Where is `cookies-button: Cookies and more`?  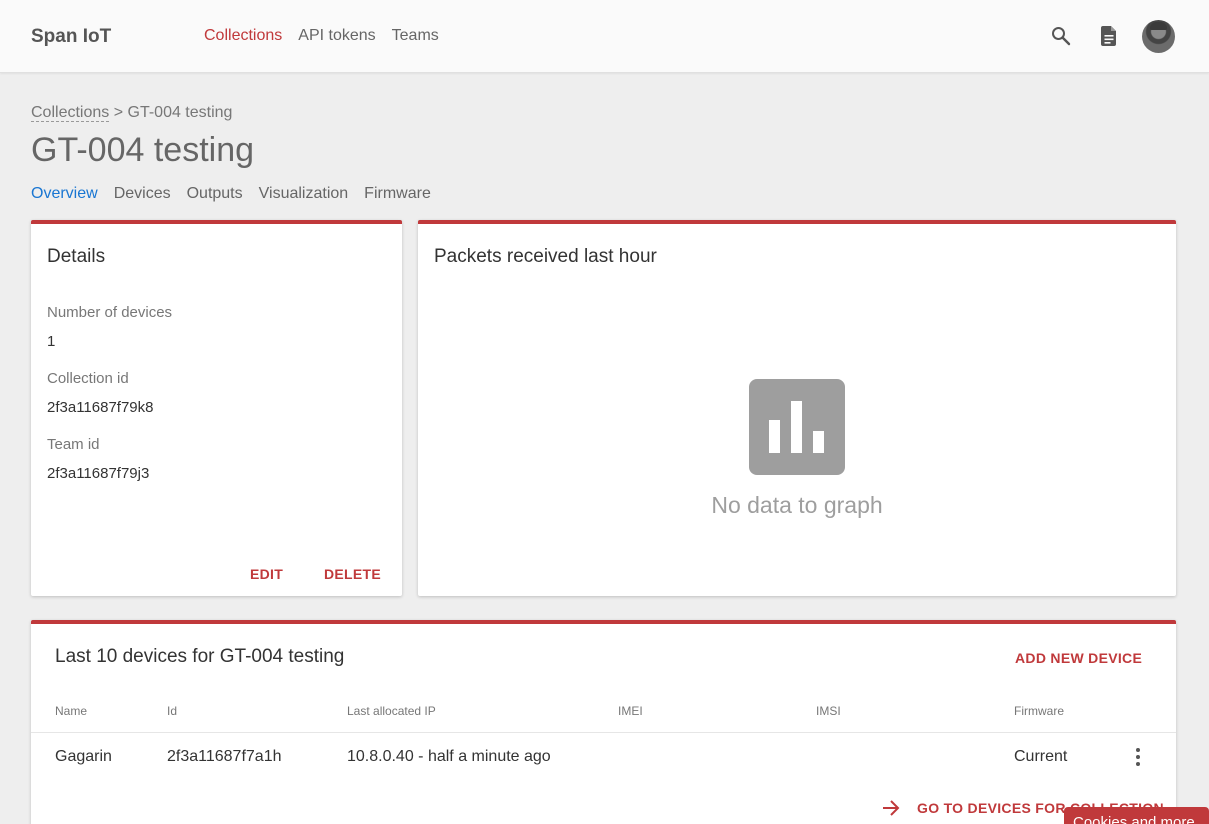
cookies-button: Cookies and more is located at coordinates (1136, 815).